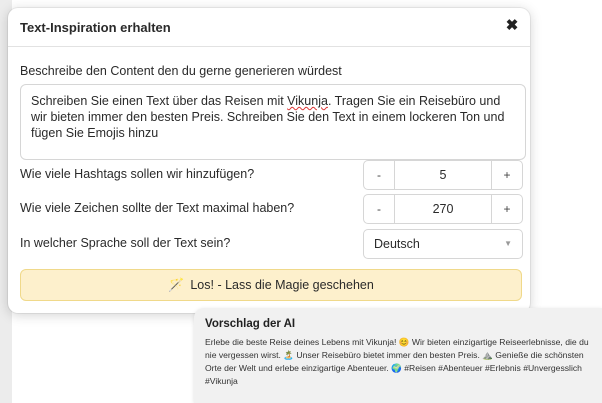  I want to click on dialog-title: Text-Inspiration erhalten, so click(95, 27).